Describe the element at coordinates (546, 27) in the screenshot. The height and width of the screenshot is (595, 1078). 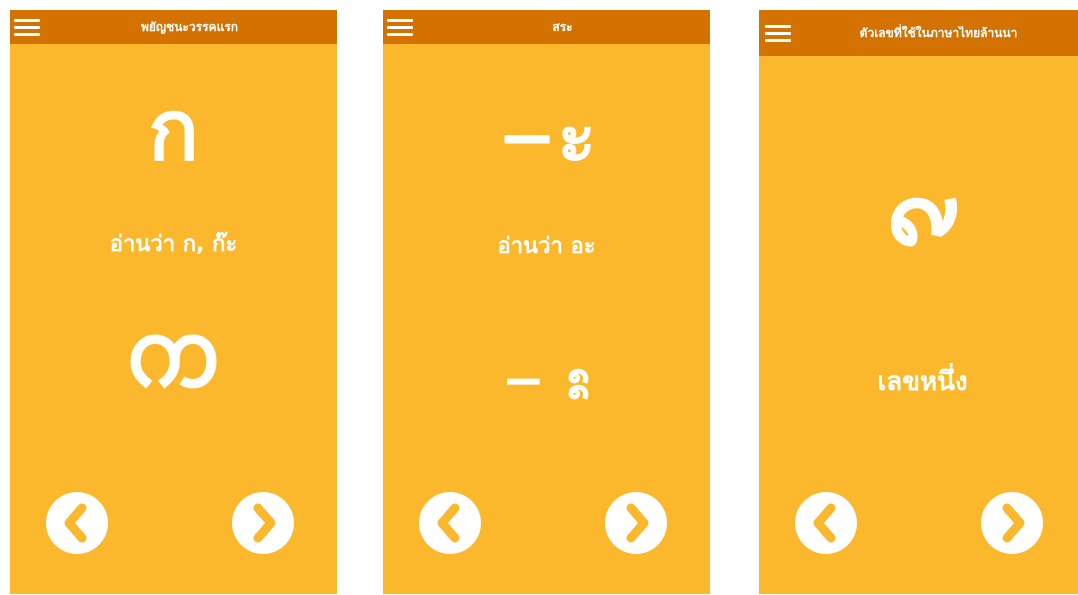
I see `app-bar: สระ` at that location.